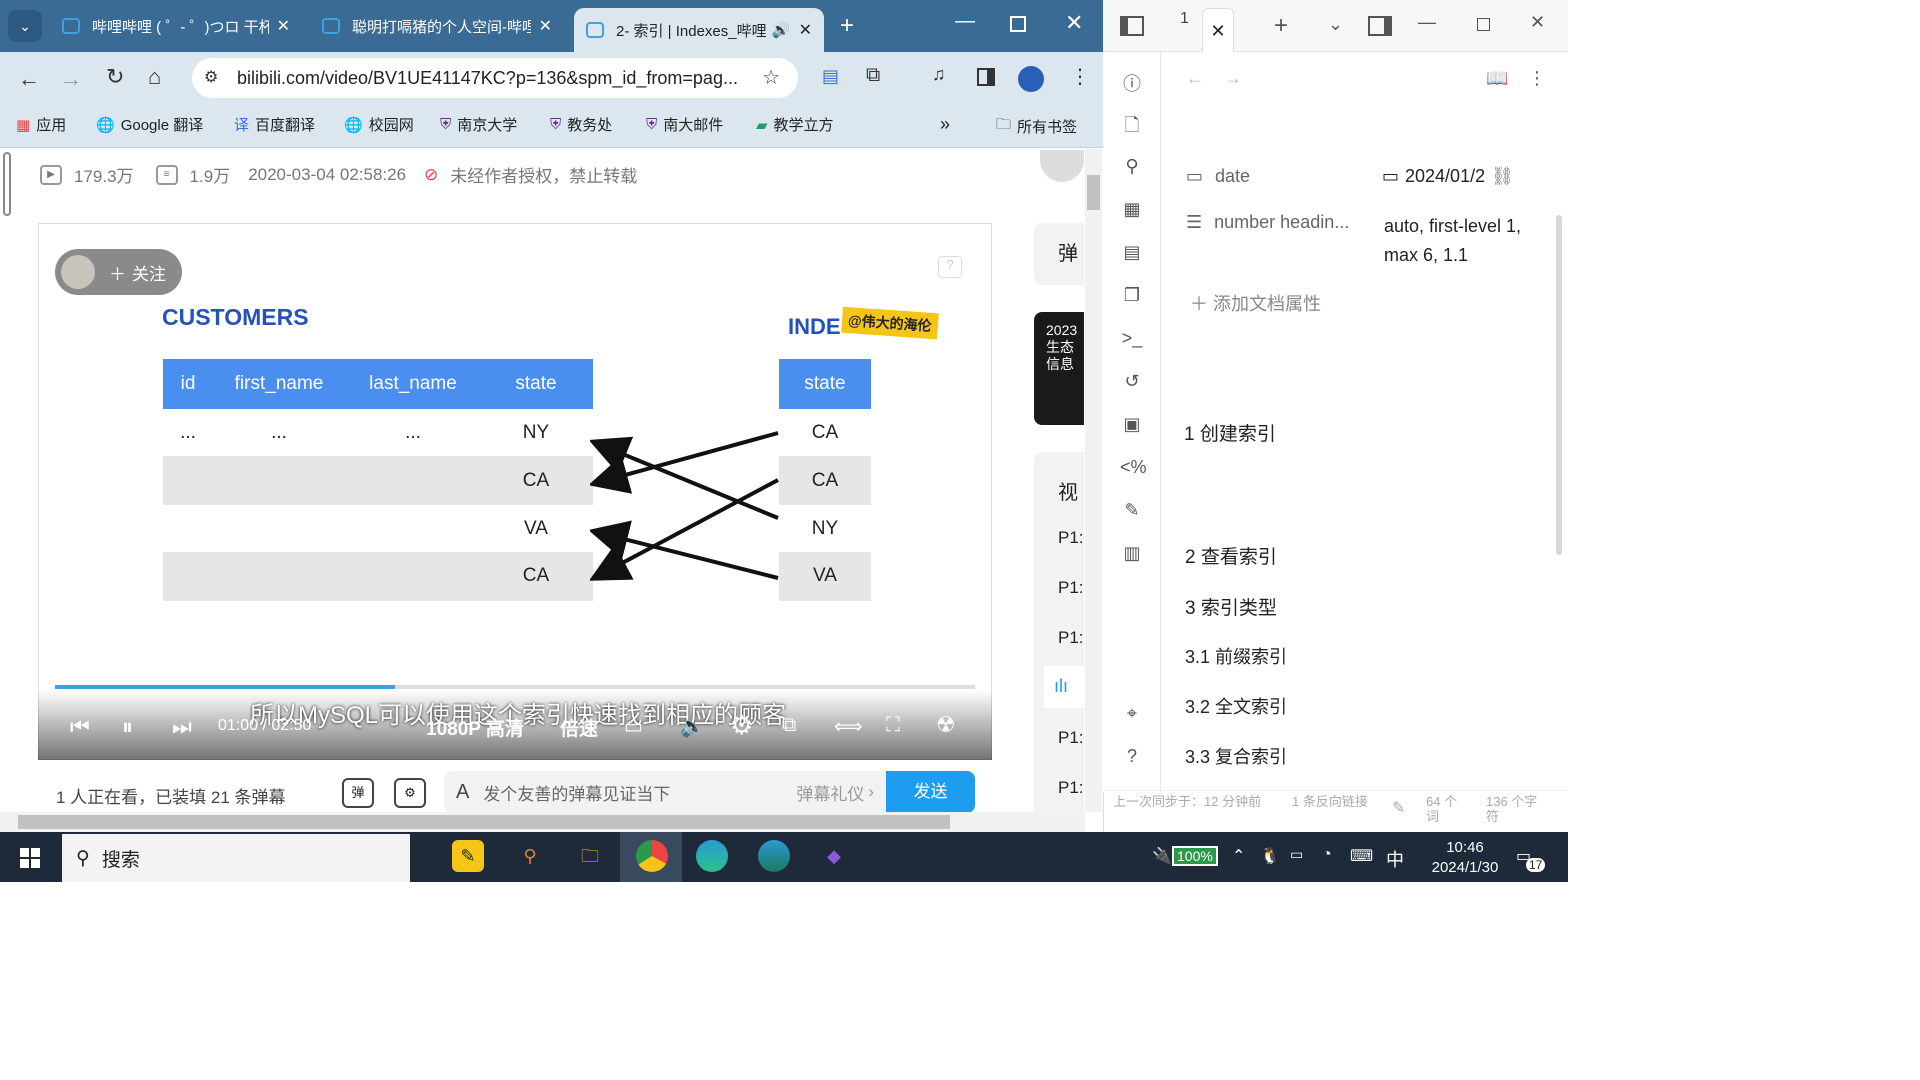 This screenshot has height=1080, width=1920. I want to click on note-more-icon: ⋮, so click(1537, 78).